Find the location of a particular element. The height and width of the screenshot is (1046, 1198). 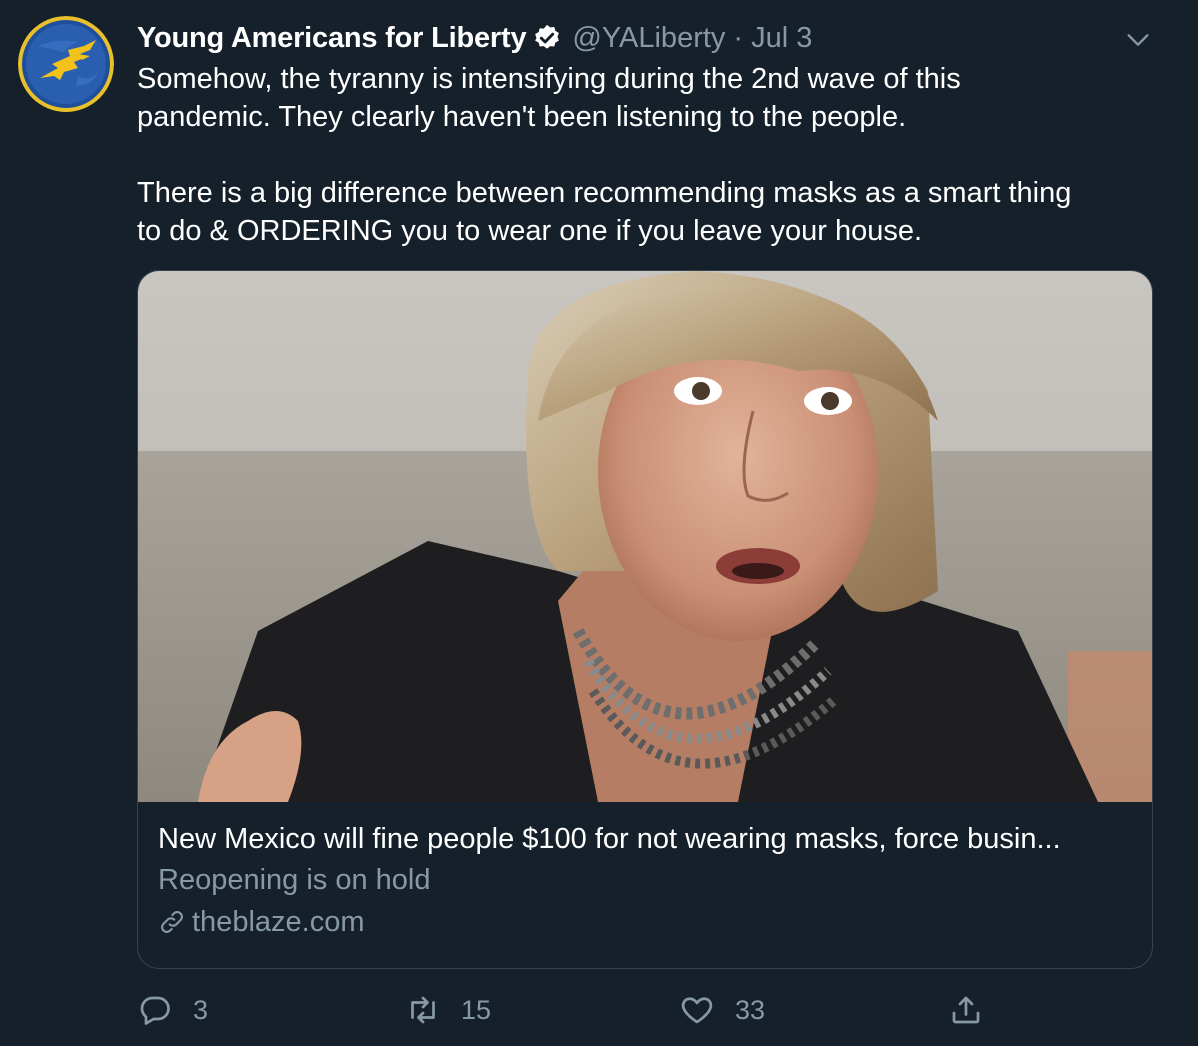

heart-icon is located at coordinates (697, 1010).